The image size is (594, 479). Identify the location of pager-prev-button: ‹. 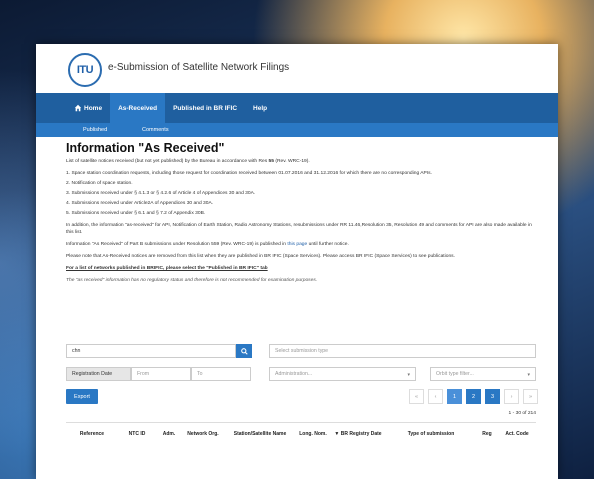
(435, 396).